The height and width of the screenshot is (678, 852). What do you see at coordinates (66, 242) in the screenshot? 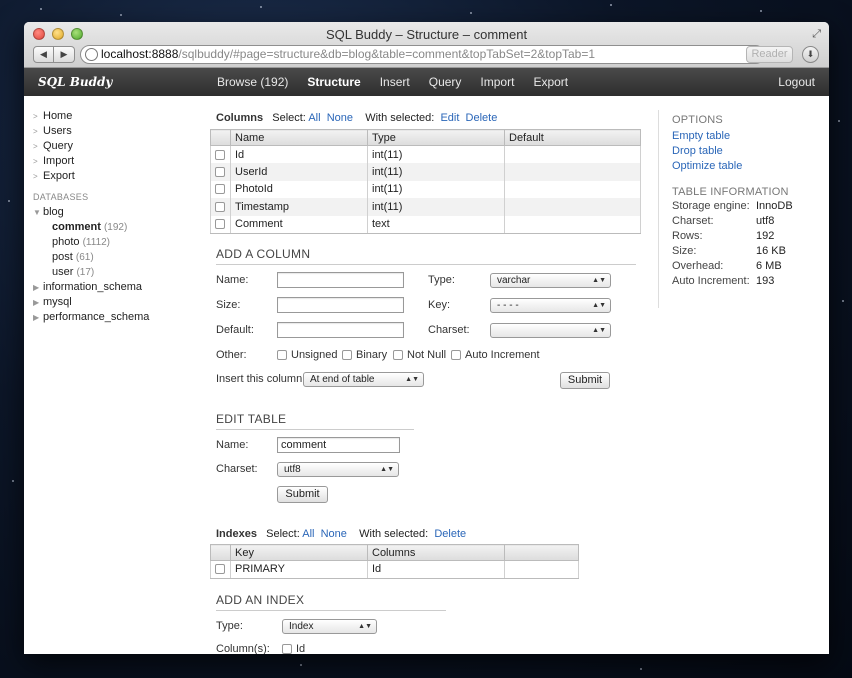
I see `table-name: photo` at bounding box center [66, 242].